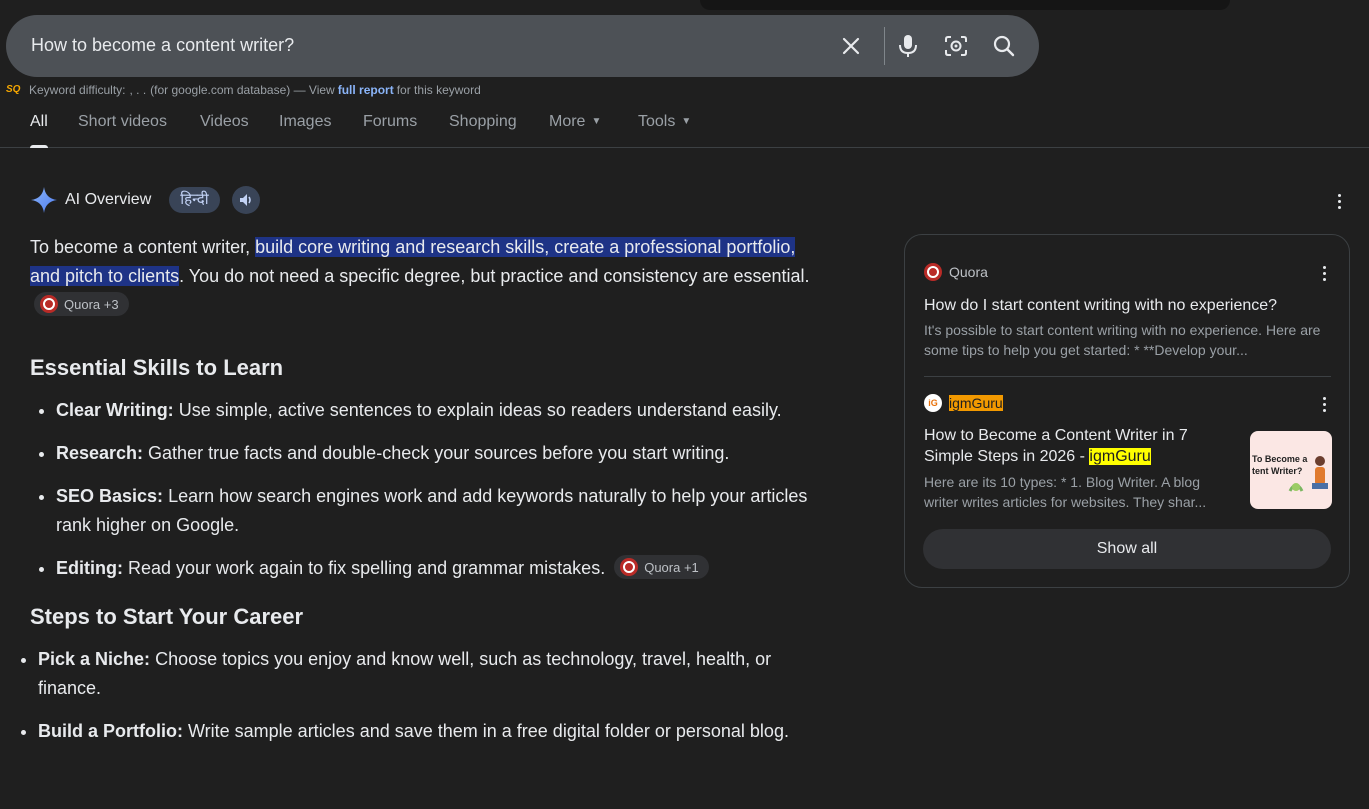 This screenshot has height=809, width=1369. Describe the element at coordinates (522, 46) in the screenshot. I see `search-bar: How to become a content writer?` at that location.